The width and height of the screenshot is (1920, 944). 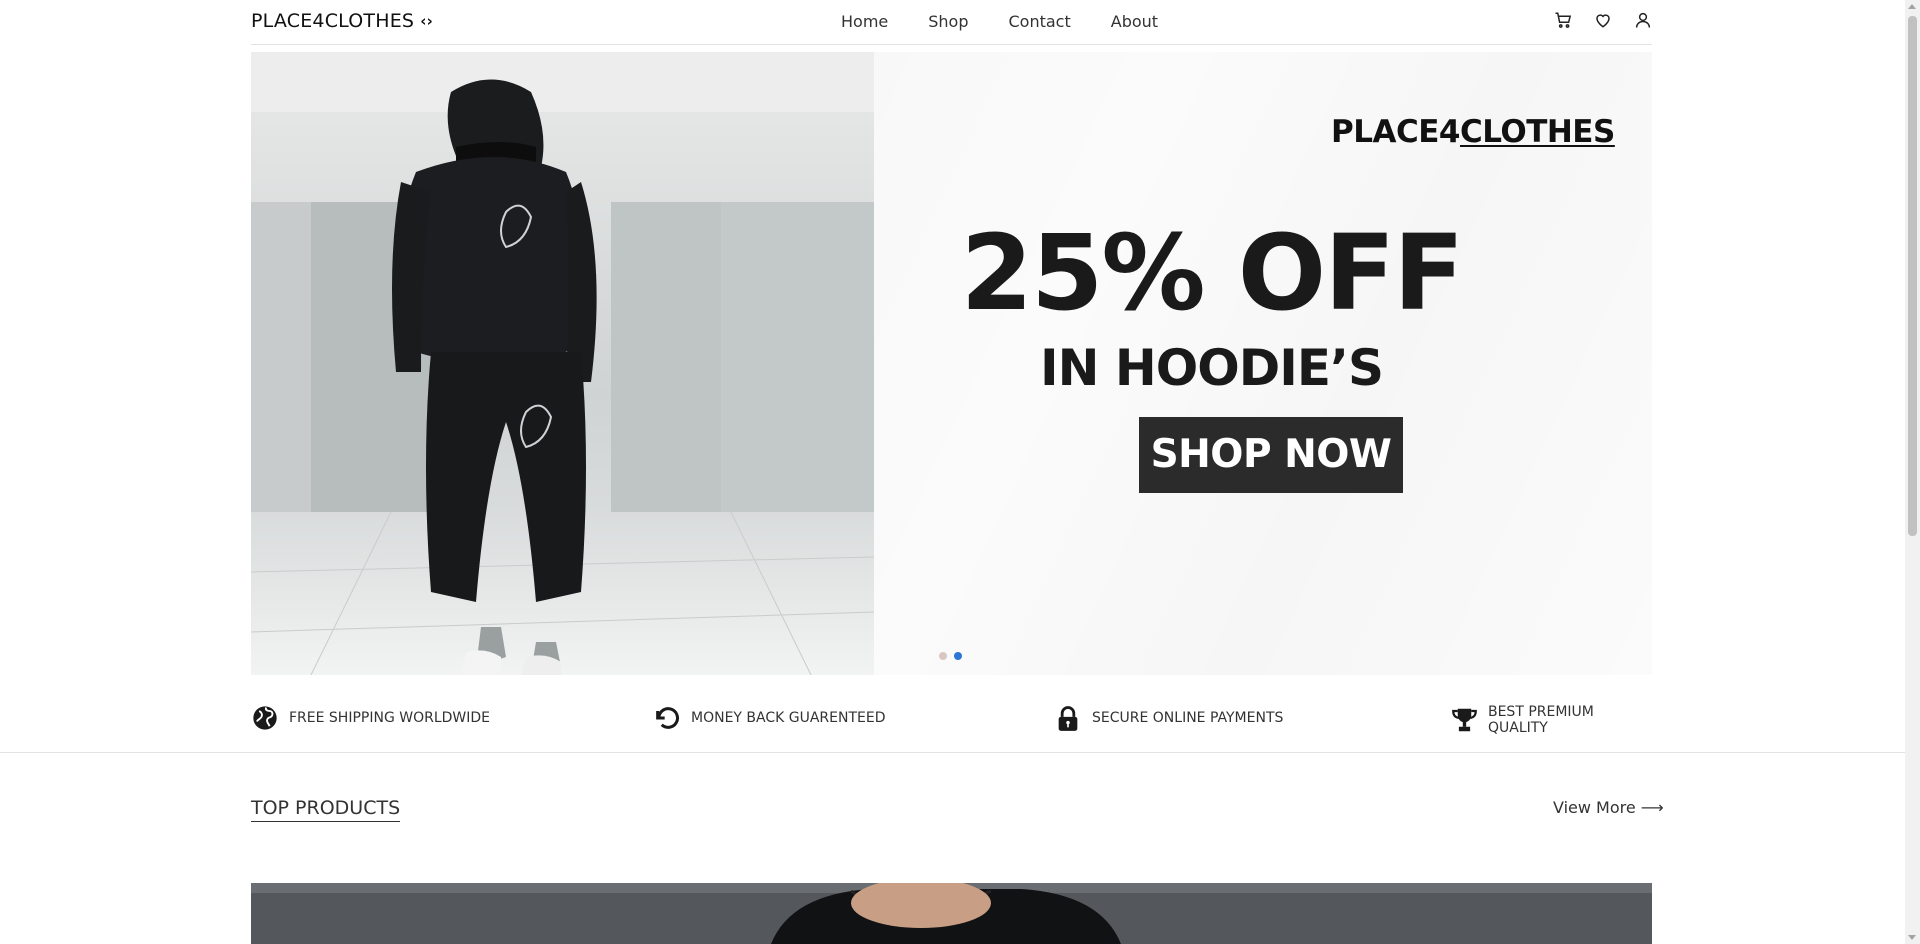 What do you see at coordinates (1068, 718) in the screenshot?
I see `lock-icon` at bounding box center [1068, 718].